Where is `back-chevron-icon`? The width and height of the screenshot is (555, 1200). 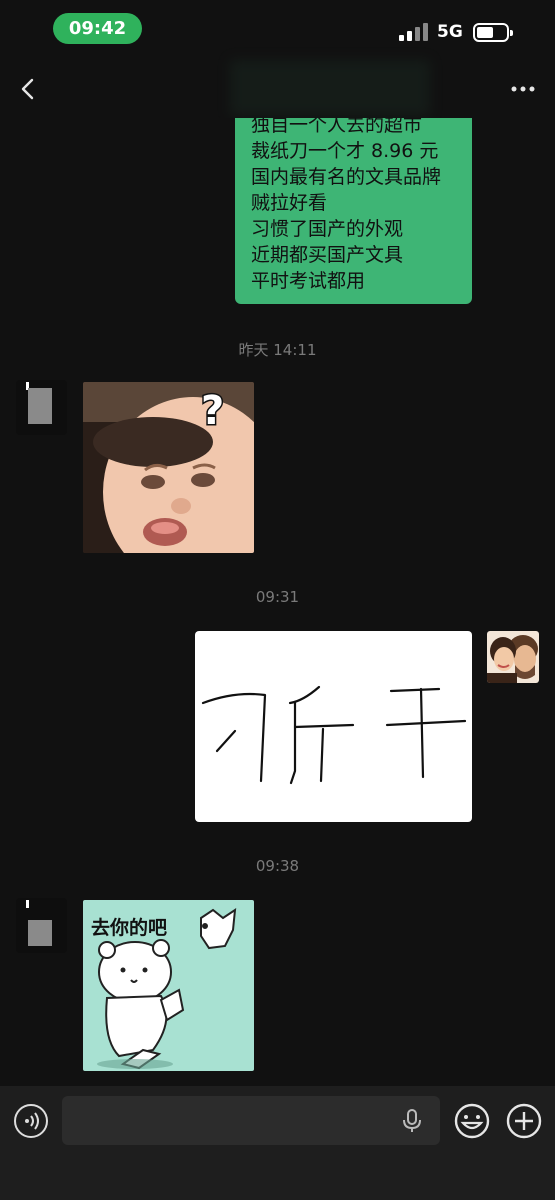
back-chevron-icon is located at coordinates (29, 89).